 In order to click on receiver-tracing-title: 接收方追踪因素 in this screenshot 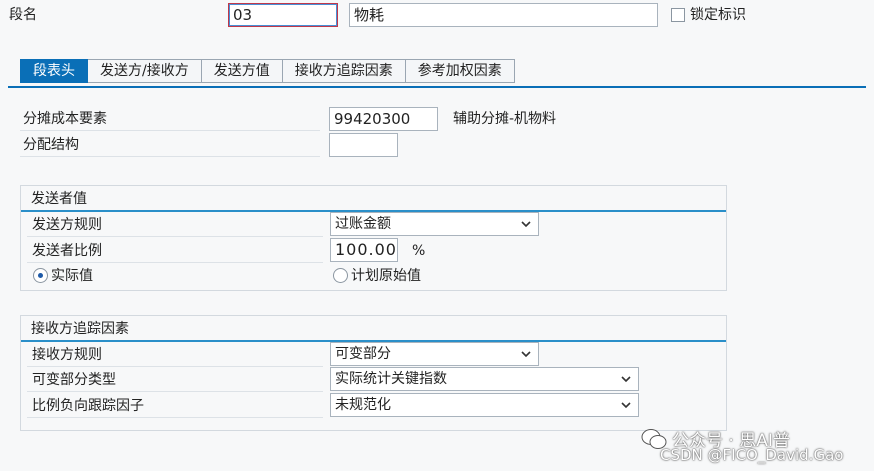, I will do `click(80, 329)`.